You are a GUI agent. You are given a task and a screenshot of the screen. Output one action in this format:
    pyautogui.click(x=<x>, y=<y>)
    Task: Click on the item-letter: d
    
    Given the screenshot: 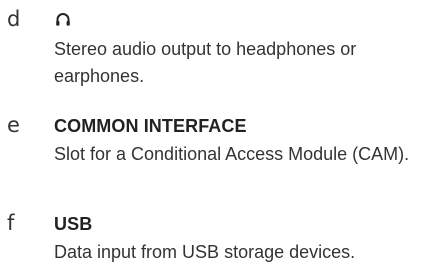 What is the action you would take?
    pyautogui.click(x=14, y=19)
    